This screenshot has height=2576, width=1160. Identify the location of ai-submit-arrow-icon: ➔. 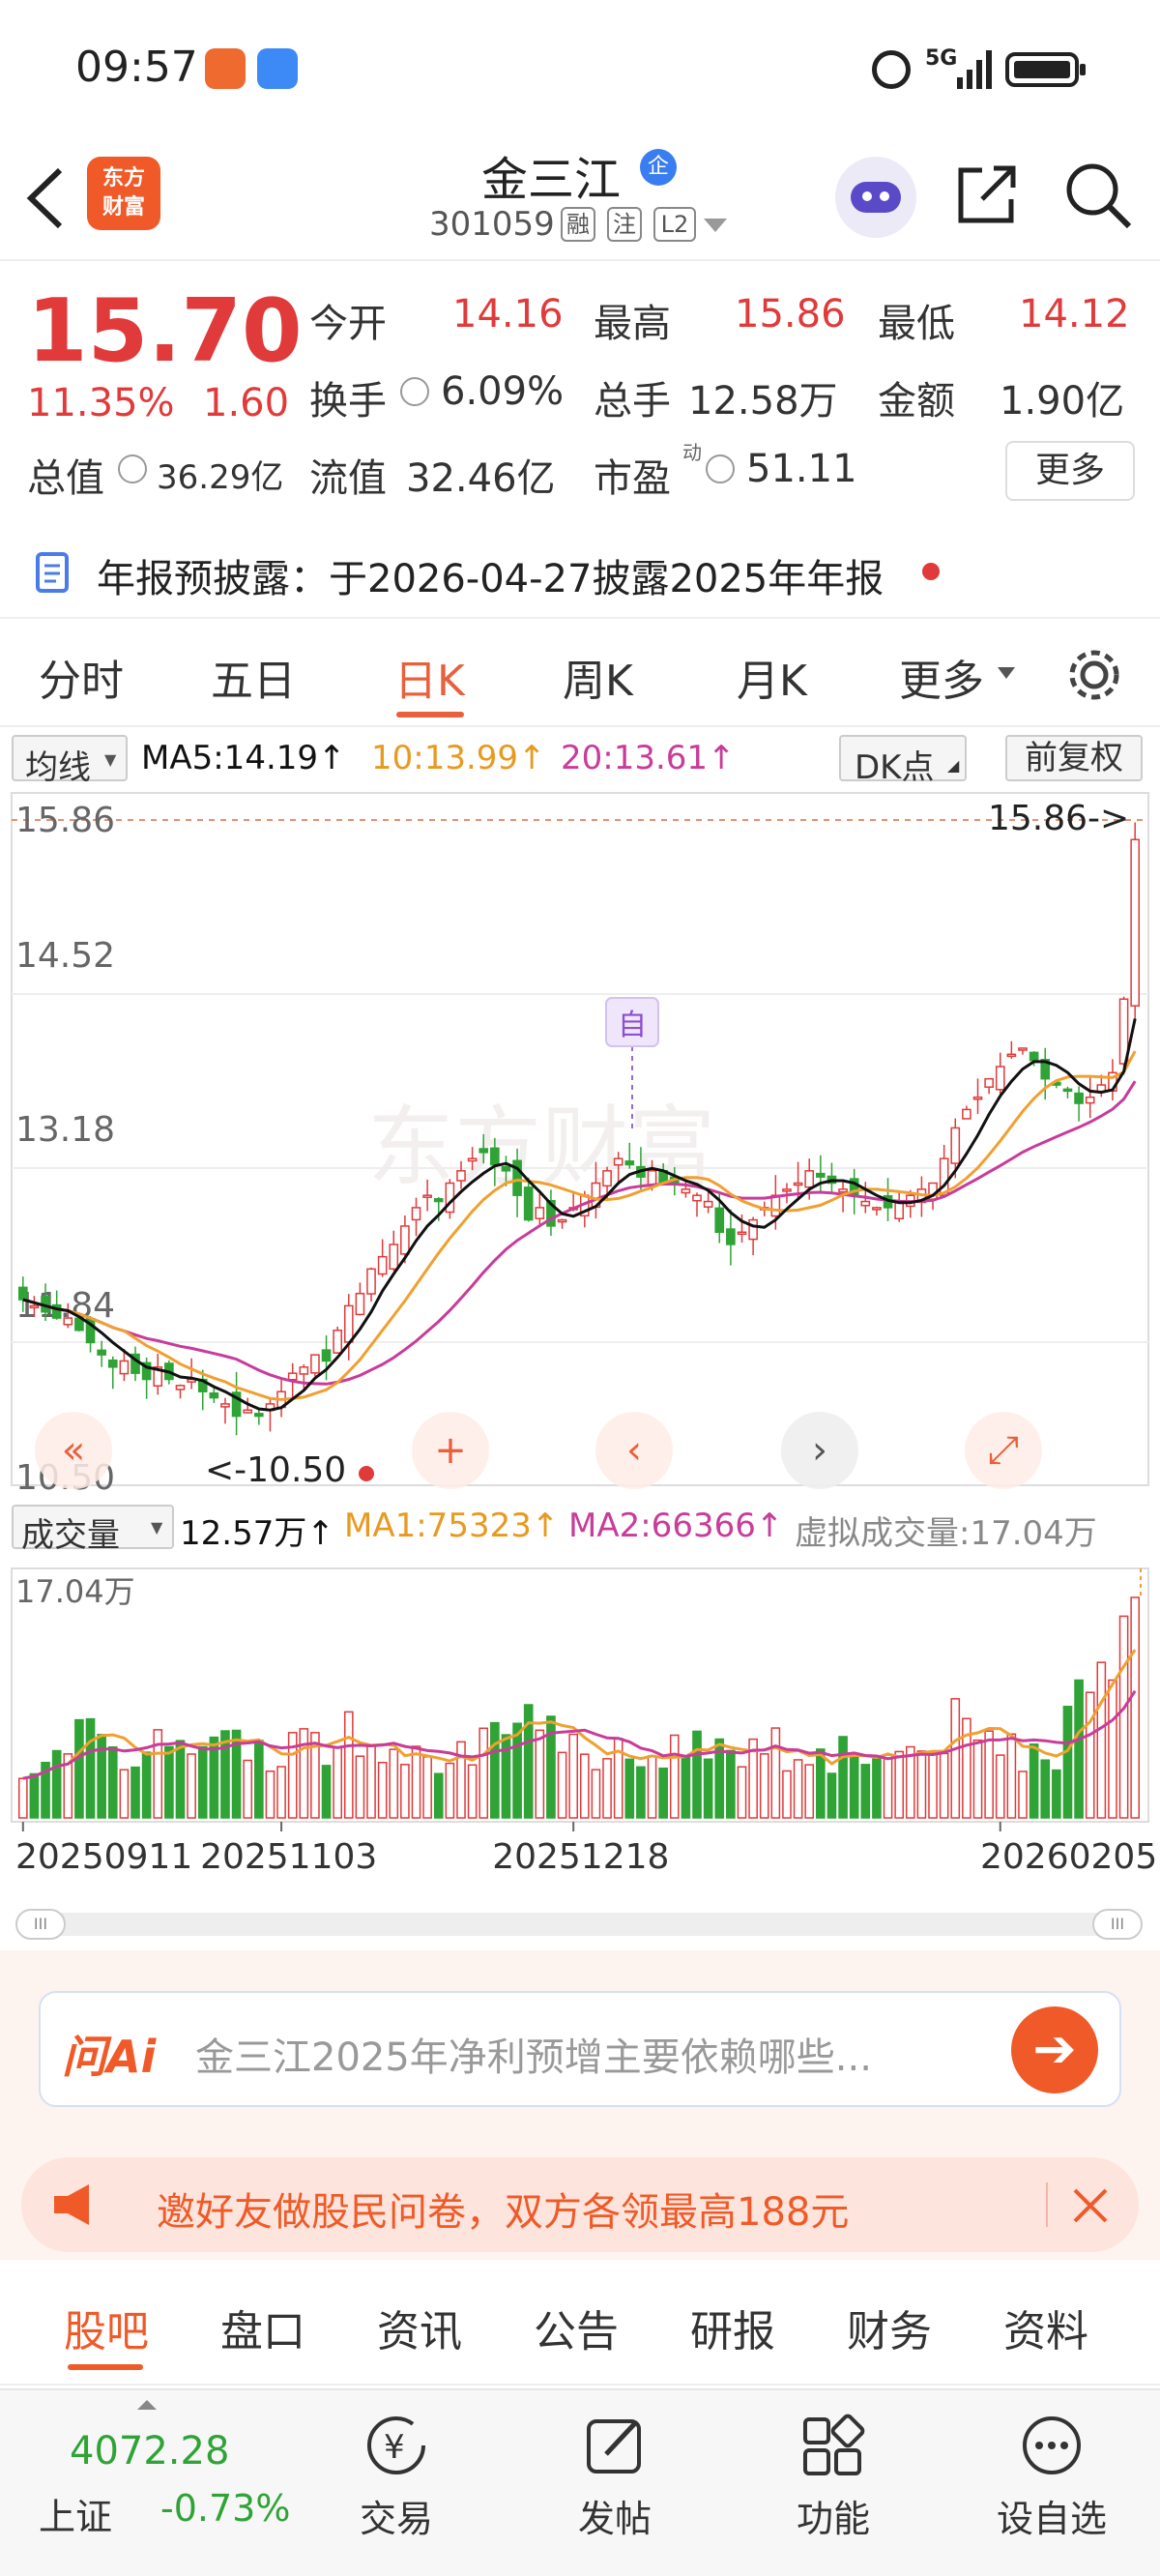
(1054, 2049).